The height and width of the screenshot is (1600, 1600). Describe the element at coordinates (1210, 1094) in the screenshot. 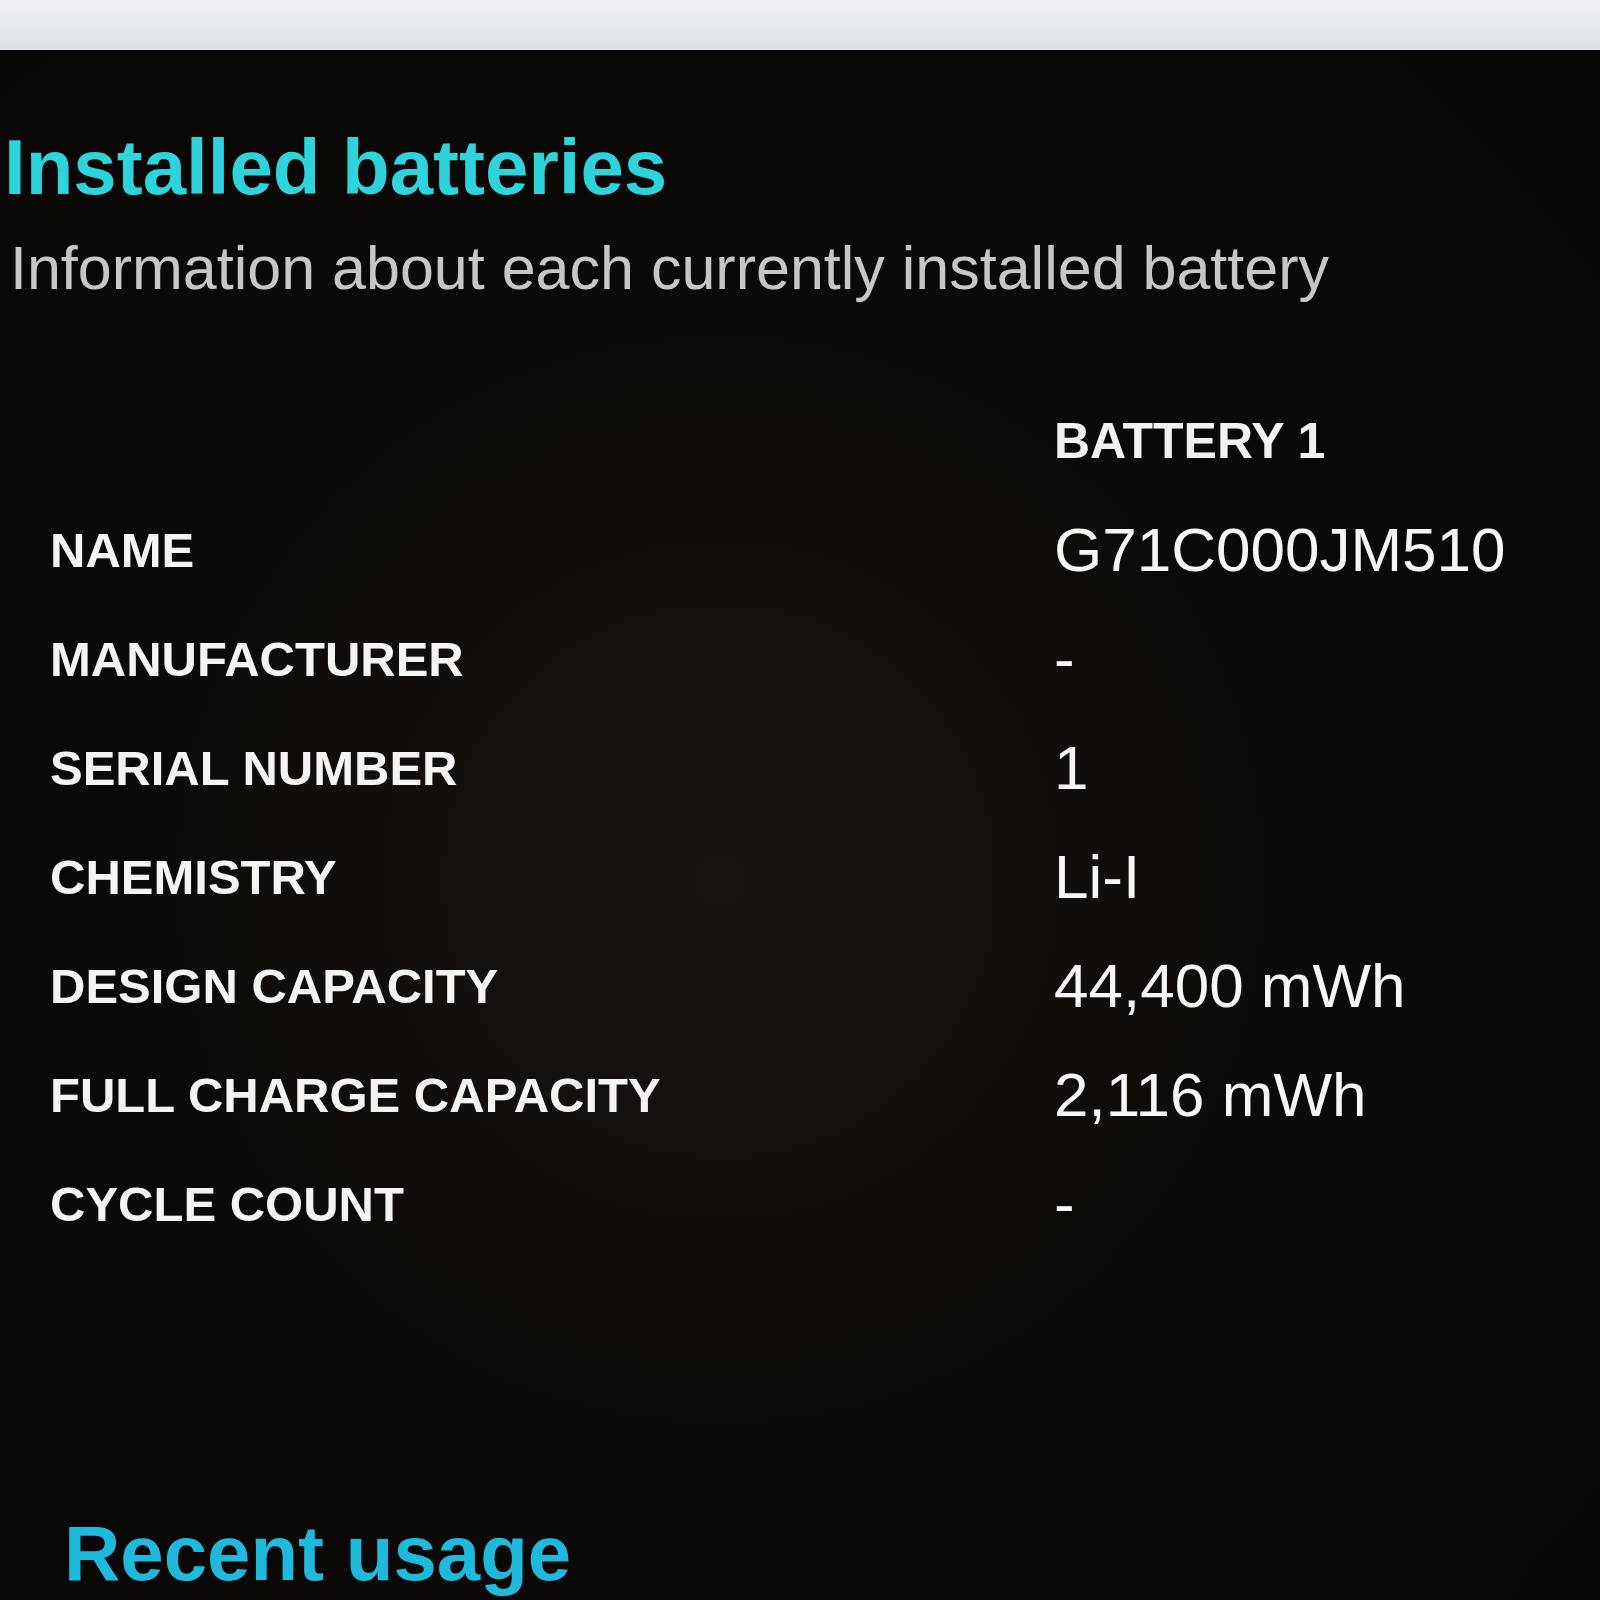

I see `row-value: 2,116 mWh` at that location.